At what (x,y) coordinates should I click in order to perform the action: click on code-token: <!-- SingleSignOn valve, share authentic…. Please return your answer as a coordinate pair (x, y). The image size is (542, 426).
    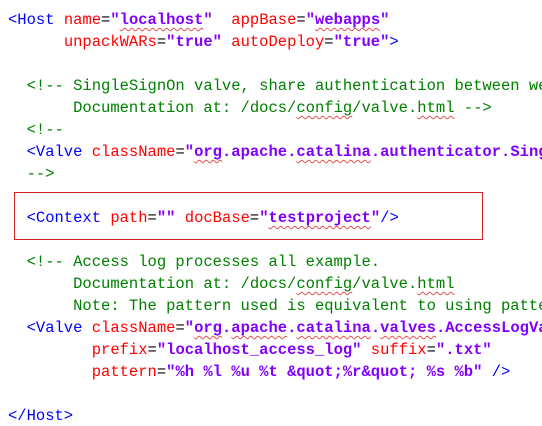
    Looking at the image, I should click on (284, 86).